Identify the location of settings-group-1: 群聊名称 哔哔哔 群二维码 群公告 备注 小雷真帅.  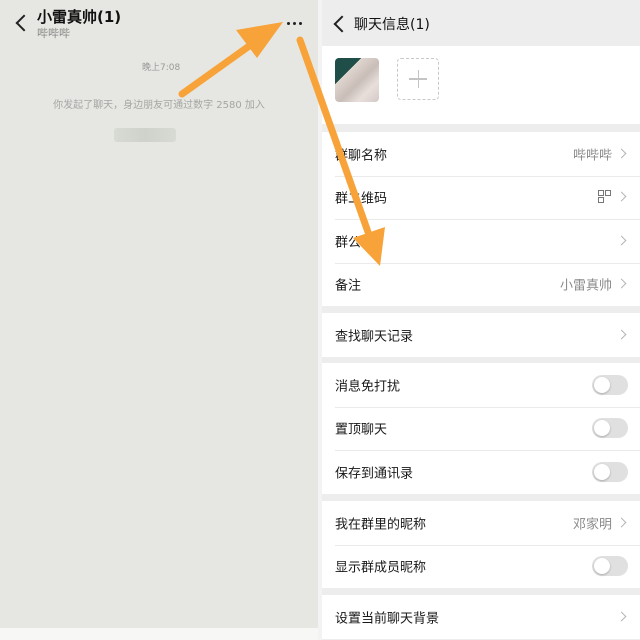
(481, 219).